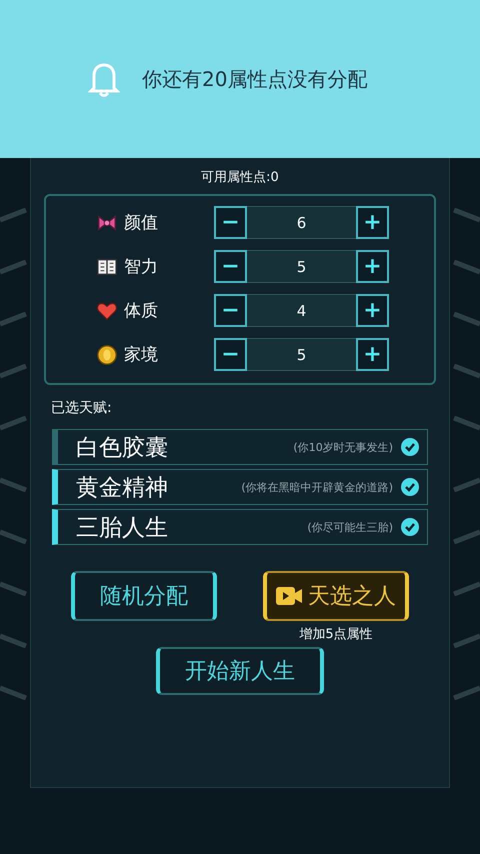 This screenshot has width=480, height=854. Describe the element at coordinates (104, 79) in the screenshot. I see `bell-icon` at that location.